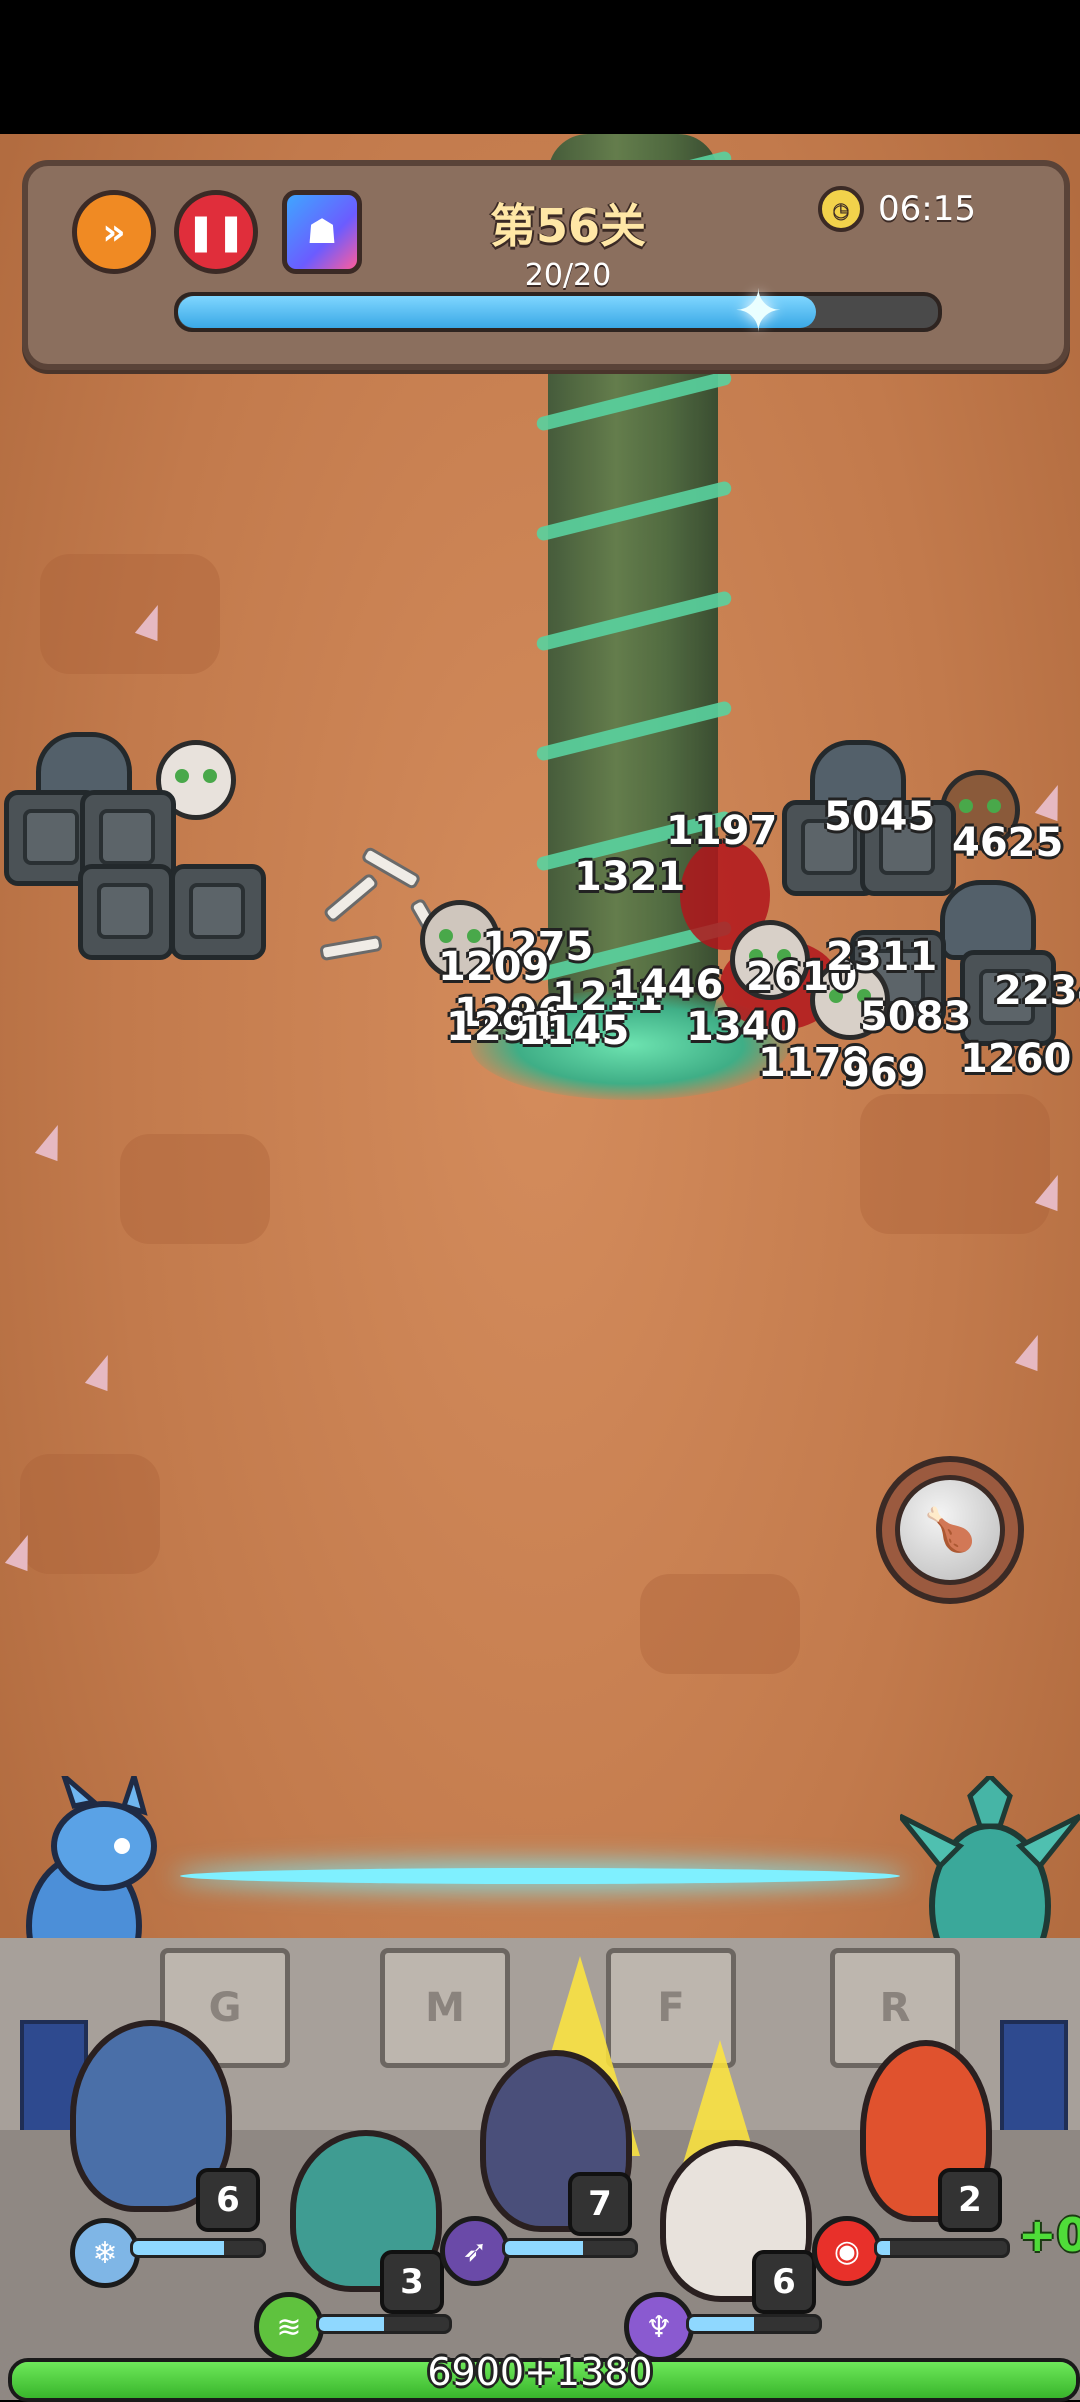 The width and height of the screenshot is (1080, 2402). I want to click on fast-forward-icon: », so click(114, 232).